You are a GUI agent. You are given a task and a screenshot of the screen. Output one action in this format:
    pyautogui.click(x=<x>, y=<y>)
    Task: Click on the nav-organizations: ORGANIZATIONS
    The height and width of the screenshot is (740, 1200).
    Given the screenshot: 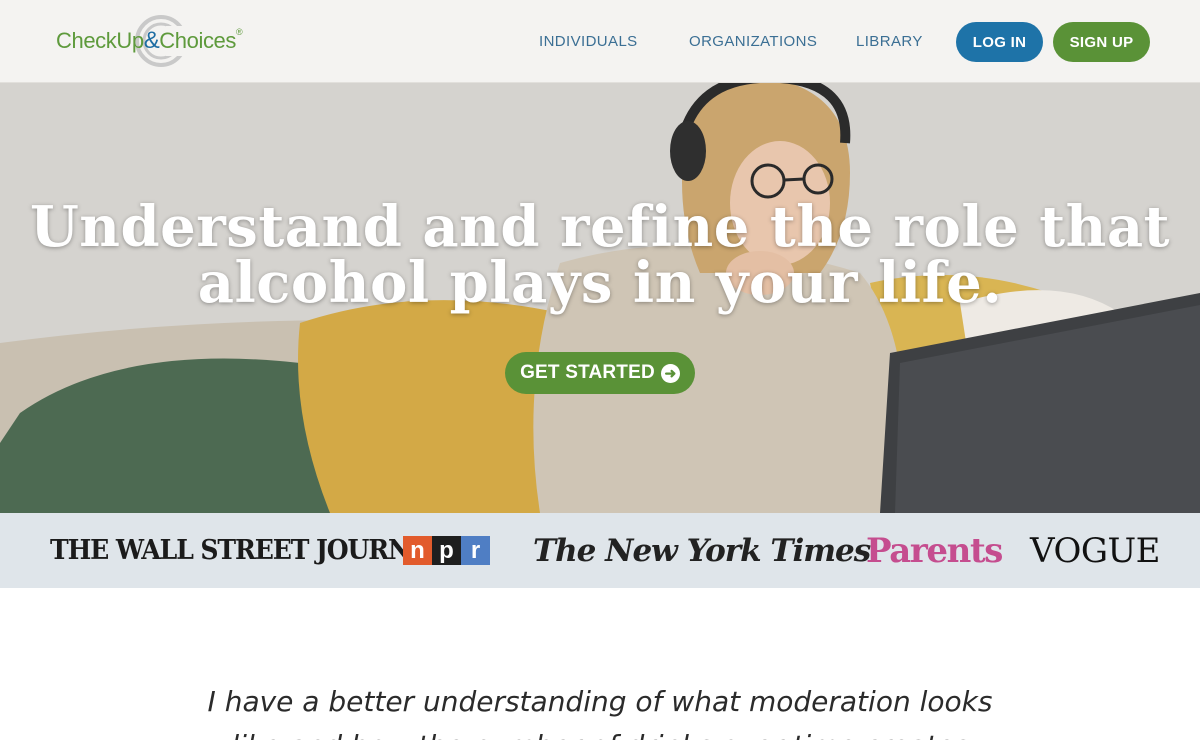 What is the action you would take?
    pyautogui.click(x=753, y=41)
    